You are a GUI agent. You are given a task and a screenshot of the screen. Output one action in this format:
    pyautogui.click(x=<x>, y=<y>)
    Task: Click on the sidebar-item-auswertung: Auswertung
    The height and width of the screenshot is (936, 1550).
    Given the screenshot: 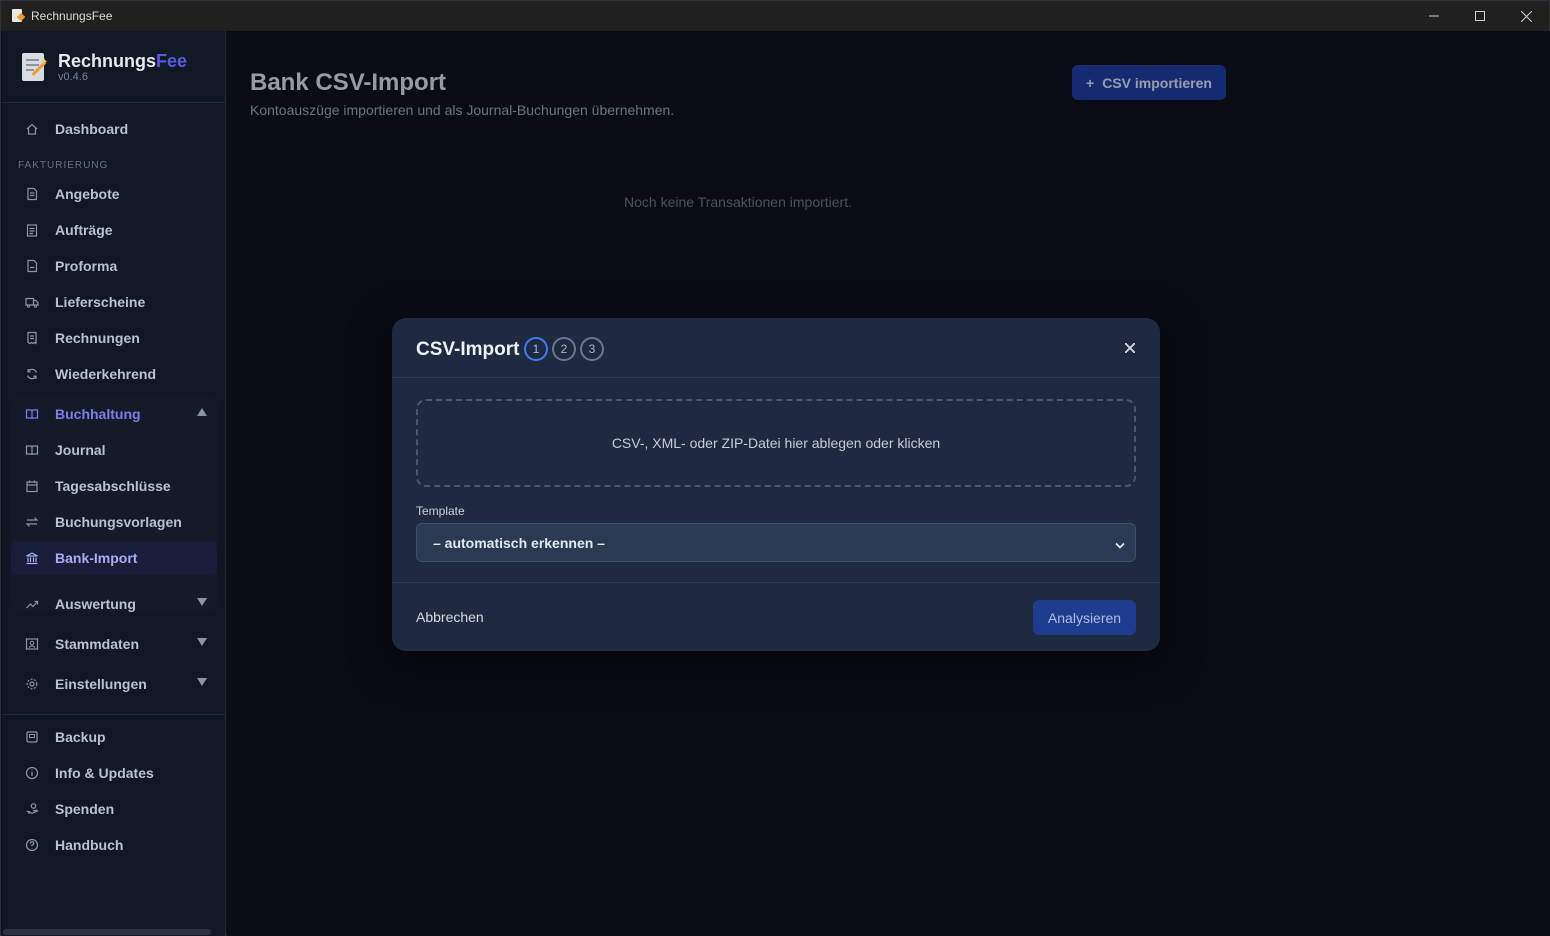 What is the action you would take?
    pyautogui.click(x=114, y=604)
    